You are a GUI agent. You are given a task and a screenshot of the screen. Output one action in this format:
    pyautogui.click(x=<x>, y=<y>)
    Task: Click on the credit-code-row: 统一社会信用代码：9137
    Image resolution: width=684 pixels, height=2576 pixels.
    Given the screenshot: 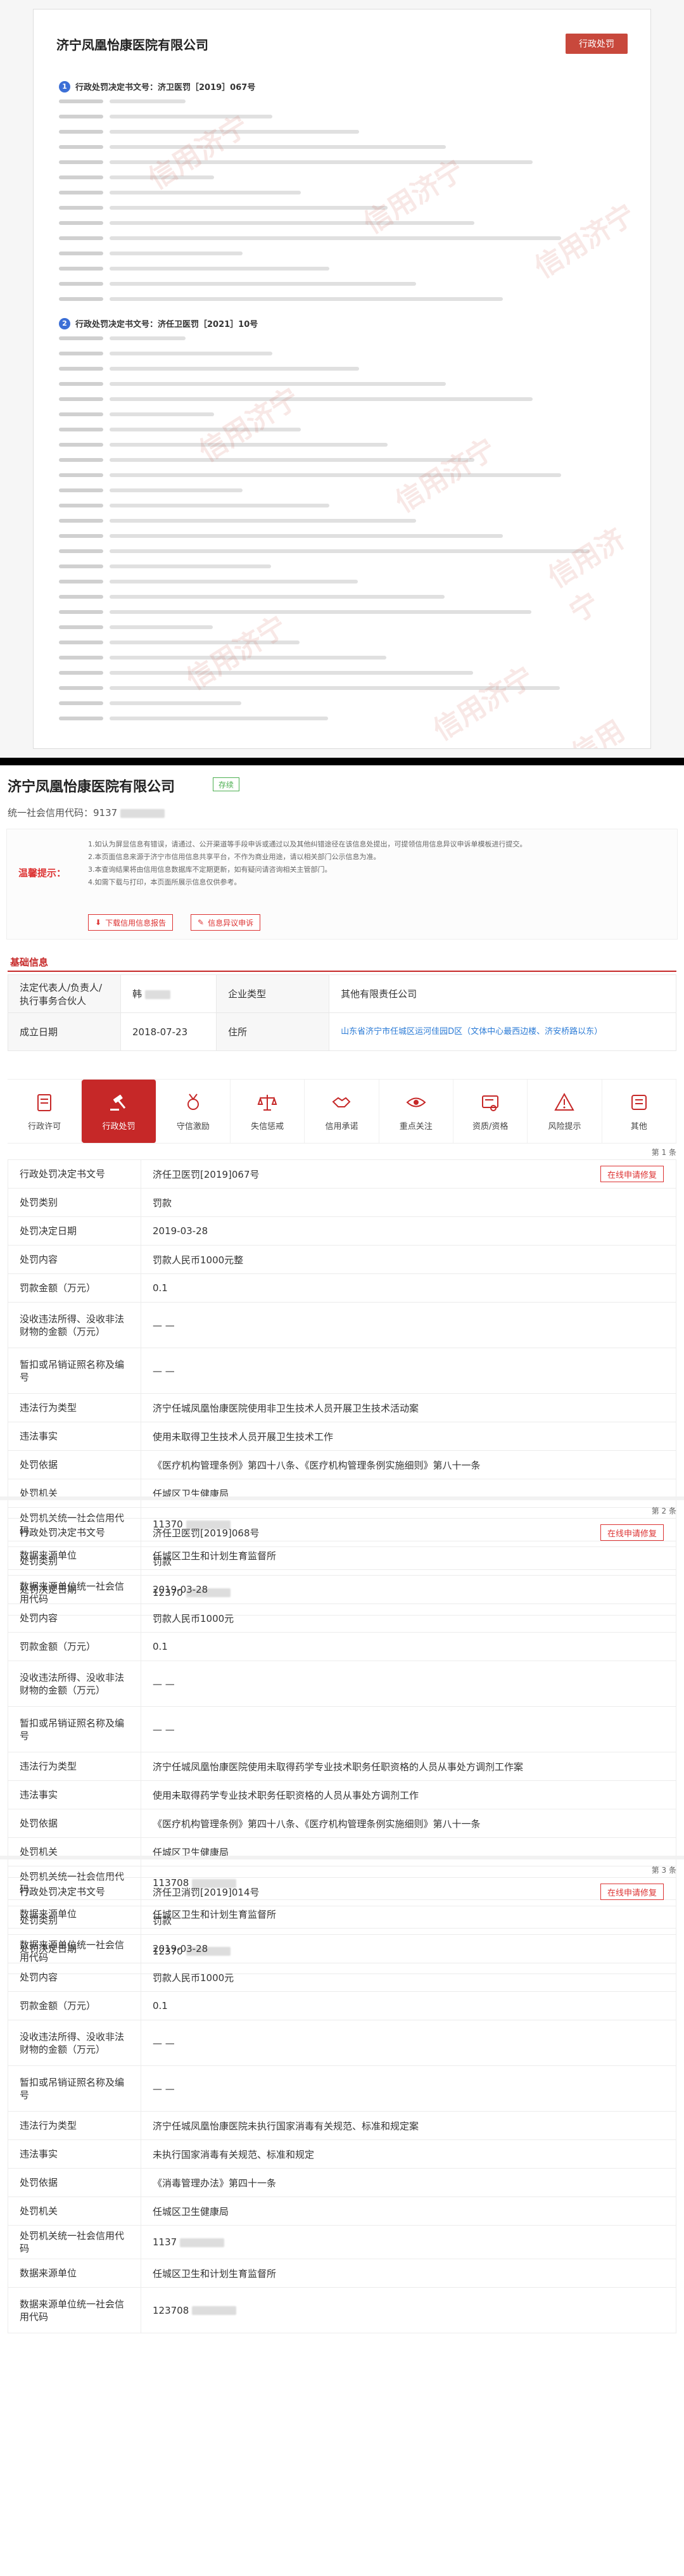 What is the action you would take?
    pyautogui.click(x=86, y=812)
    